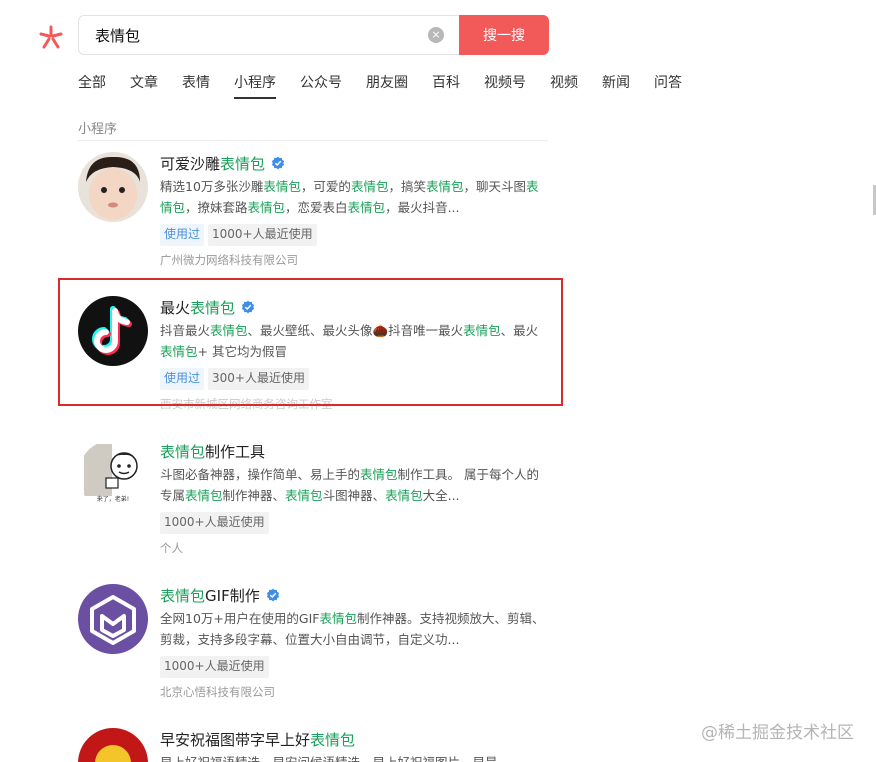  Describe the element at coordinates (190, 163) in the screenshot. I see `title-pre: 可爱沙雕` at that location.